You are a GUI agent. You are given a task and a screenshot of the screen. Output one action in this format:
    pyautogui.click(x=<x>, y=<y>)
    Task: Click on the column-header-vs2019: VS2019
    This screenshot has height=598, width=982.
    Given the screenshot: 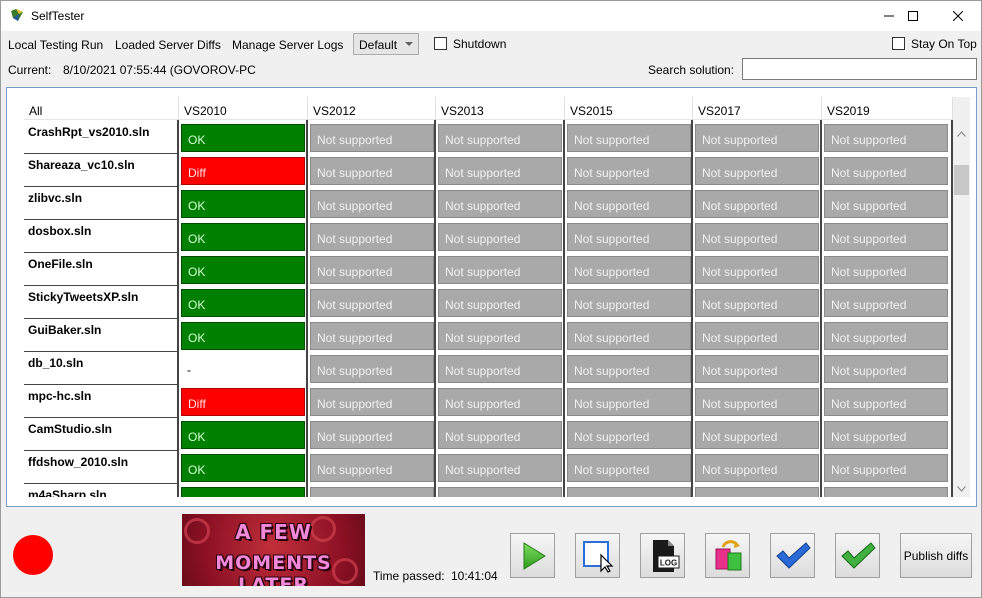 What is the action you would take?
    pyautogui.click(x=887, y=108)
    